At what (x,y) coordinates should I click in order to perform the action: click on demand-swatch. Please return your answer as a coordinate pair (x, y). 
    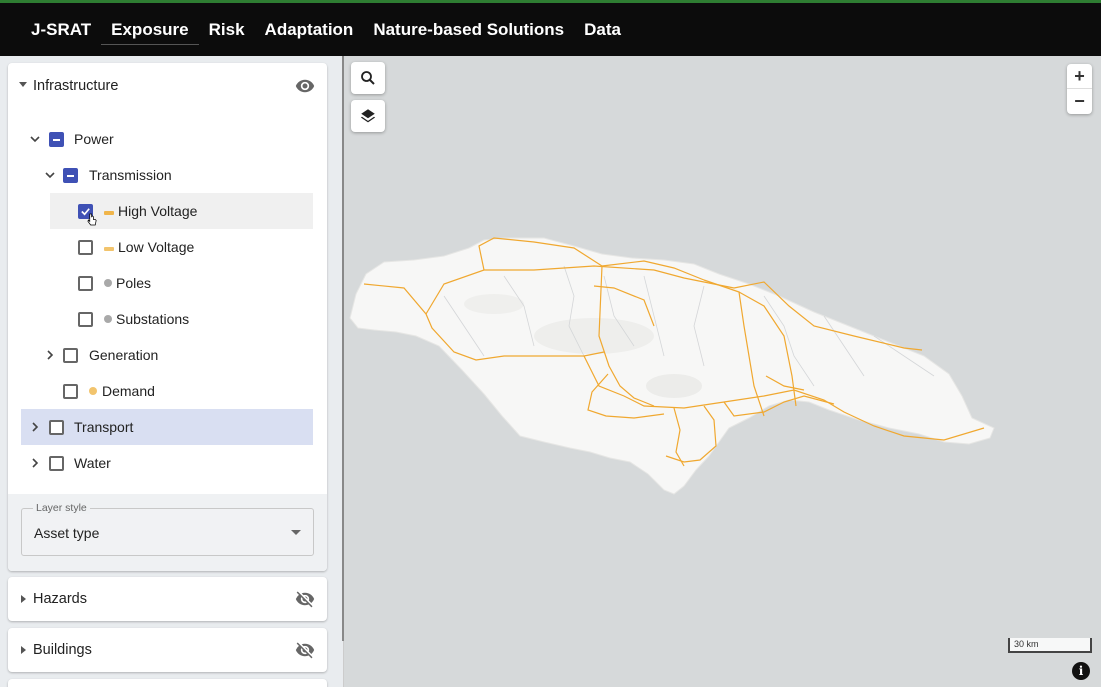
    Looking at the image, I should click on (93, 391).